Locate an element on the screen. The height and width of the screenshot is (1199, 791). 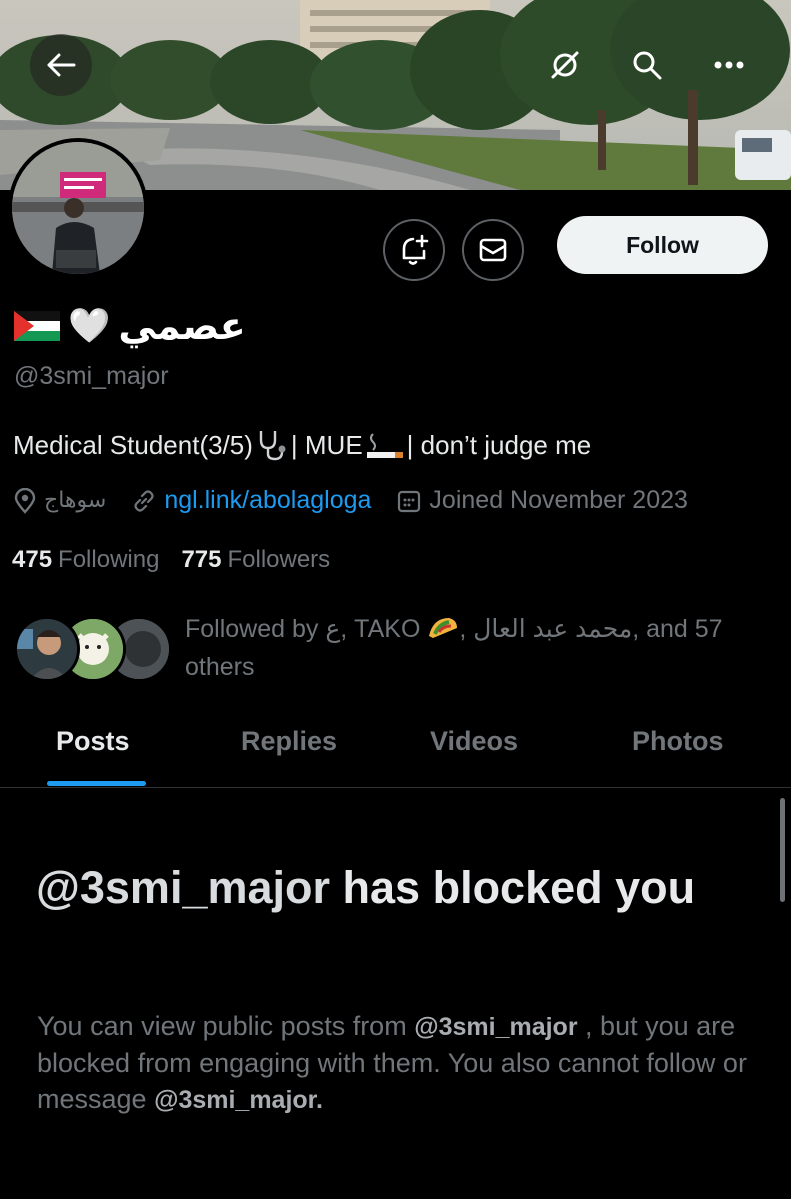
follow-button: Follow is located at coordinates (662, 245).